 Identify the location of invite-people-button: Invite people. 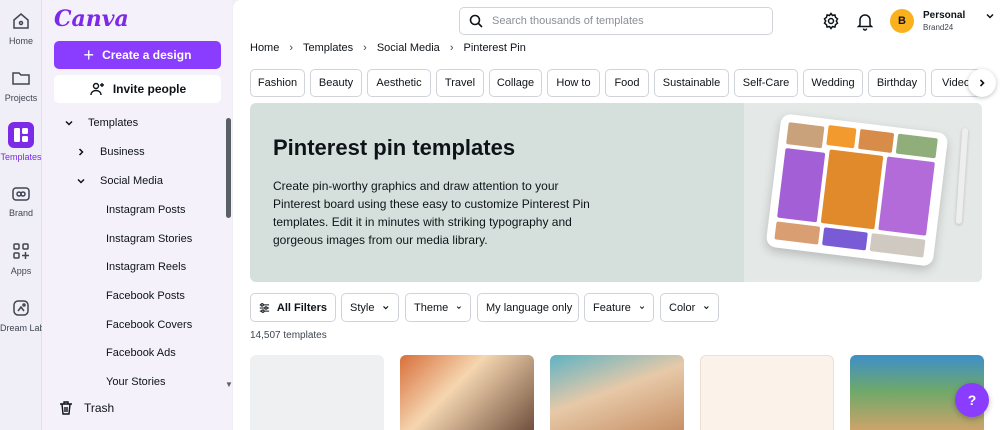
(137, 89).